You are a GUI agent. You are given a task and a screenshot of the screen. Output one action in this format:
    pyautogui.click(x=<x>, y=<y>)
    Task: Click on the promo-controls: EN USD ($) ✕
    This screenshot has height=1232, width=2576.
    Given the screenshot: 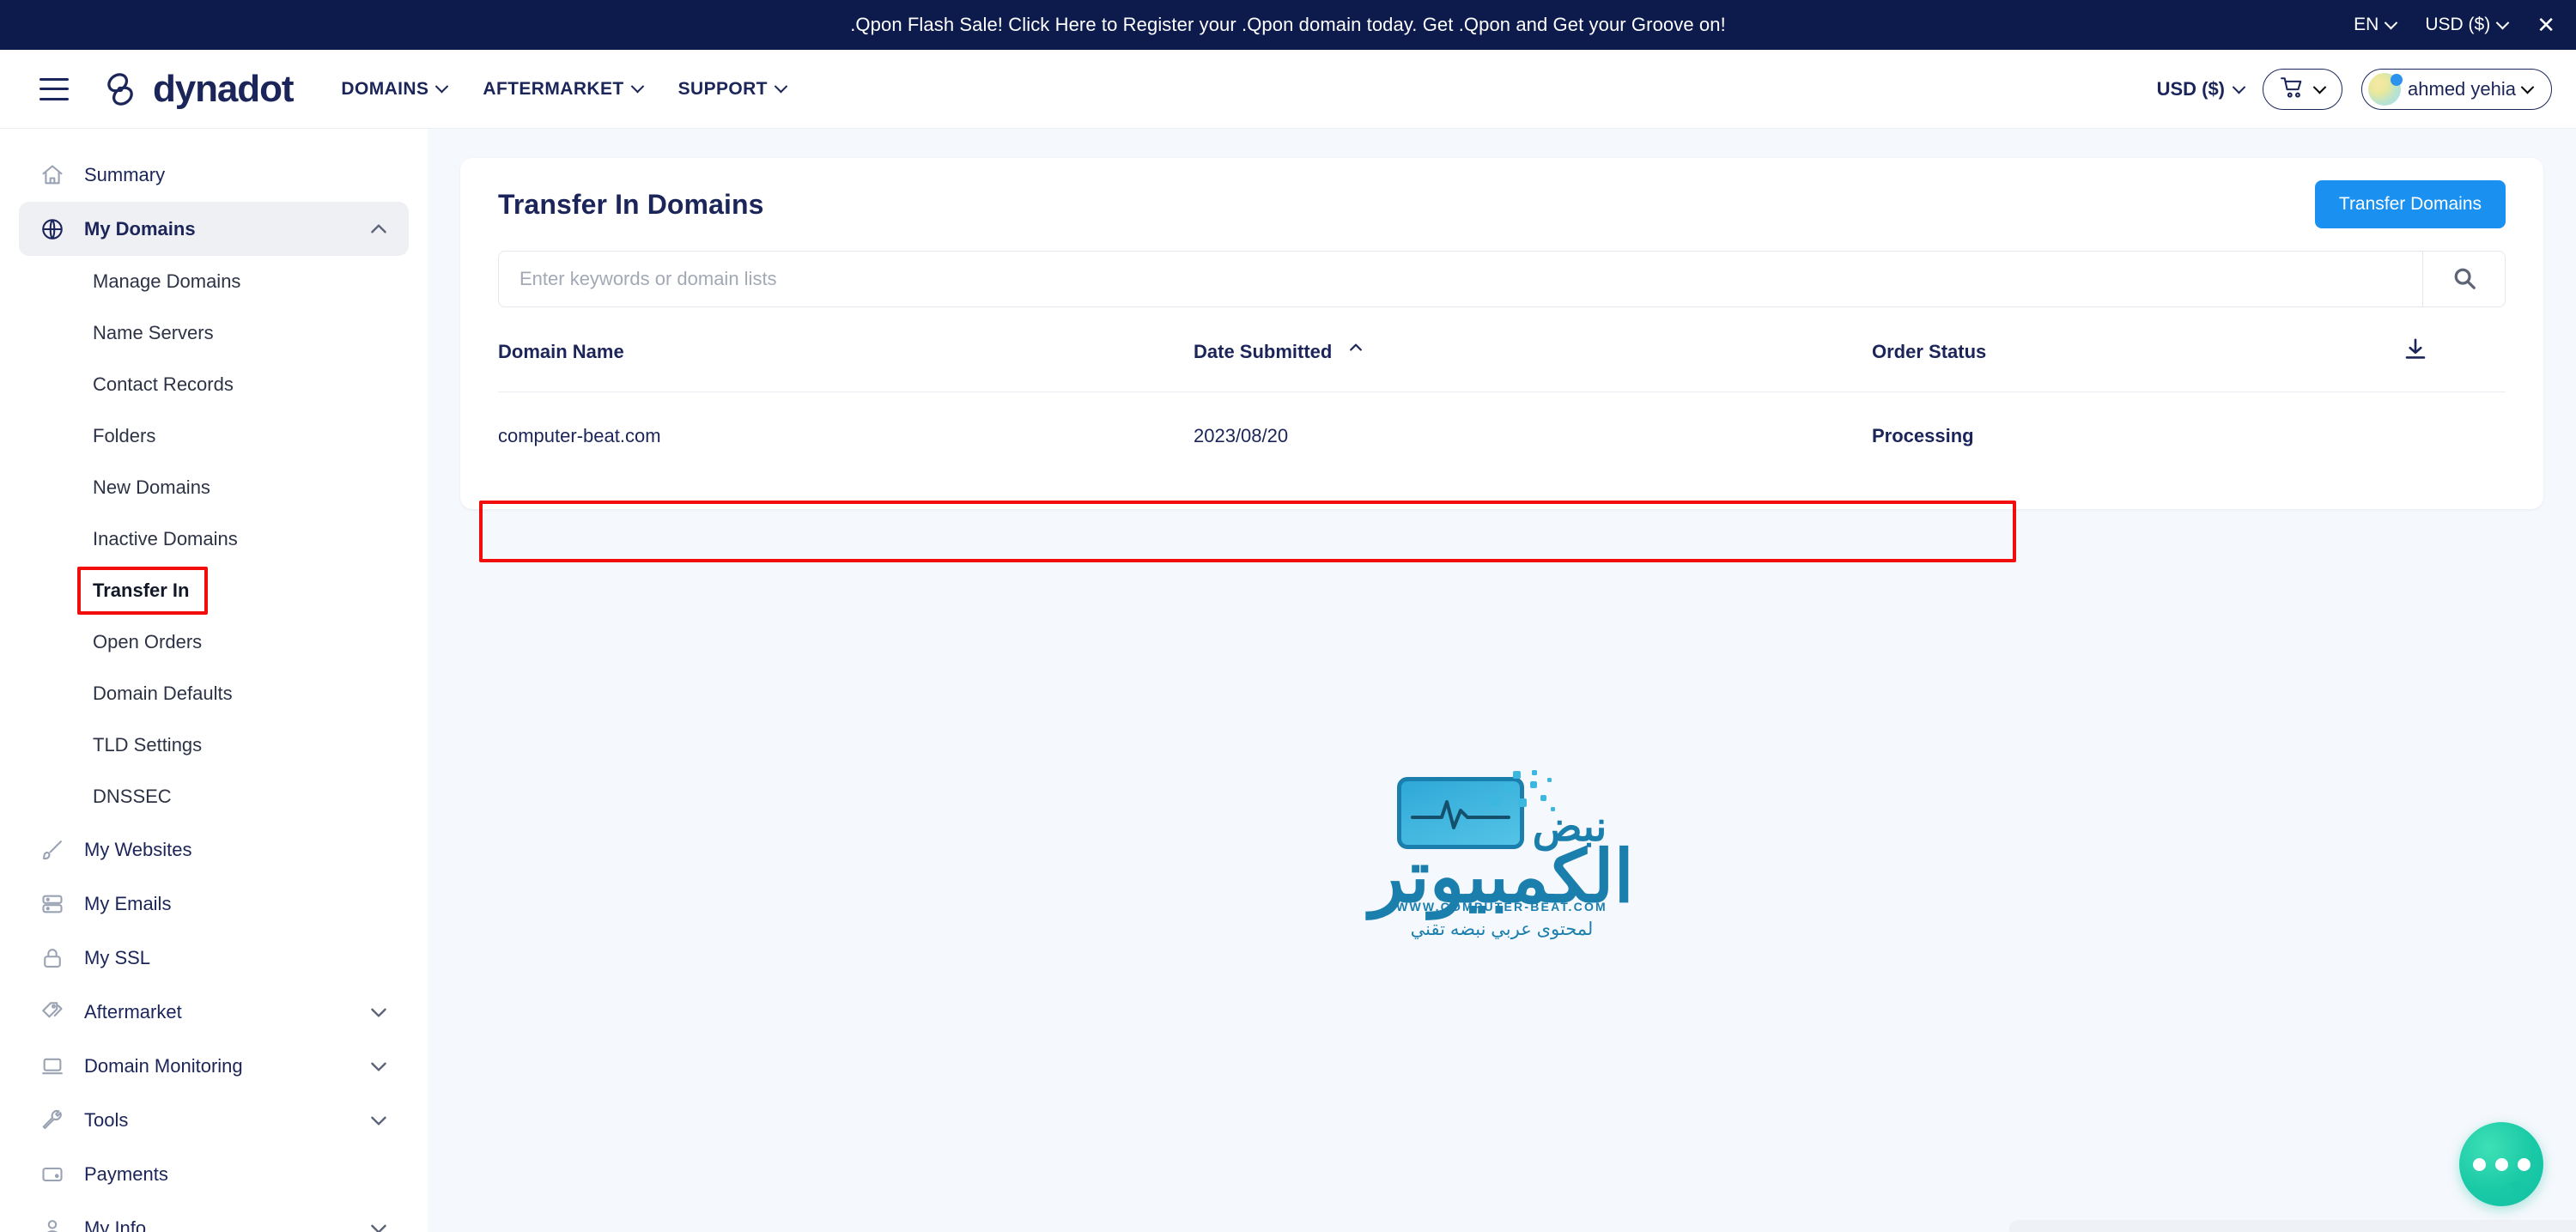 What is the action you would take?
    pyautogui.click(x=2455, y=25)
    